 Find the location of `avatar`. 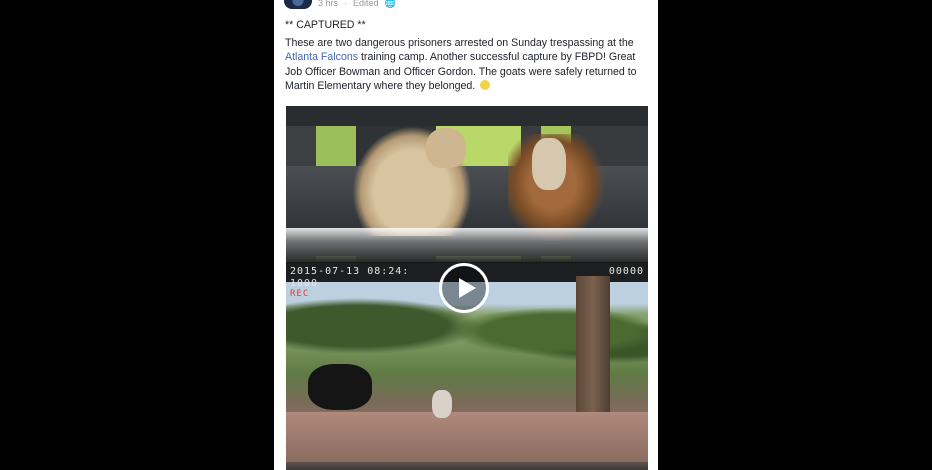

avatar is located at coordinates (298, 4).